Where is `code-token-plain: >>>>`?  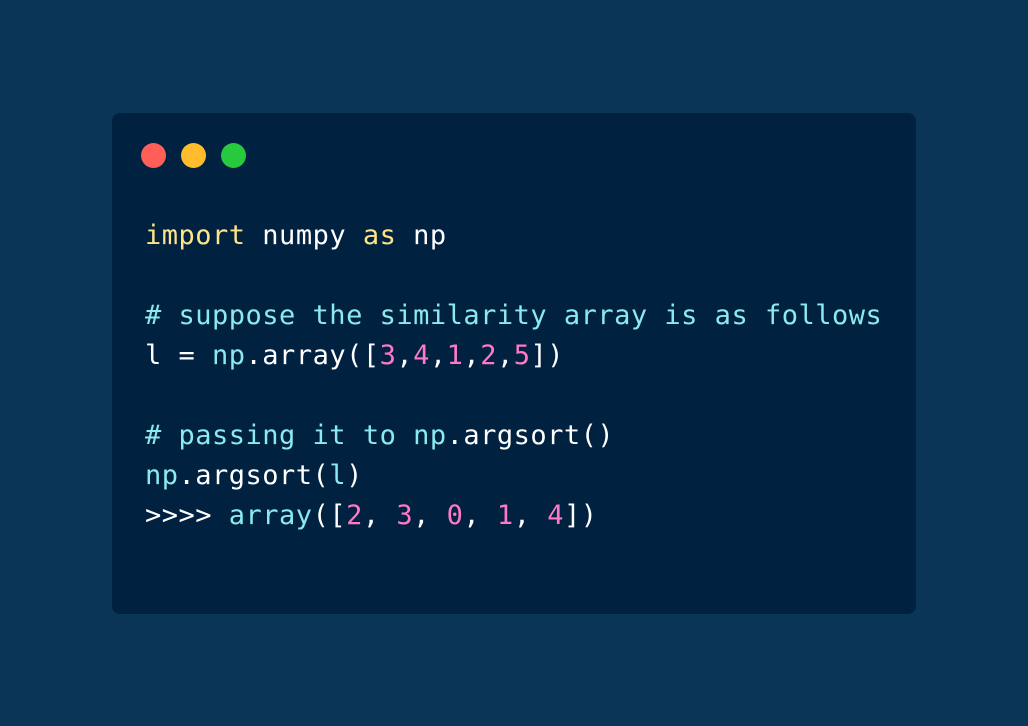 code-token-plain: >>>> is located at coordinates (187, 515).